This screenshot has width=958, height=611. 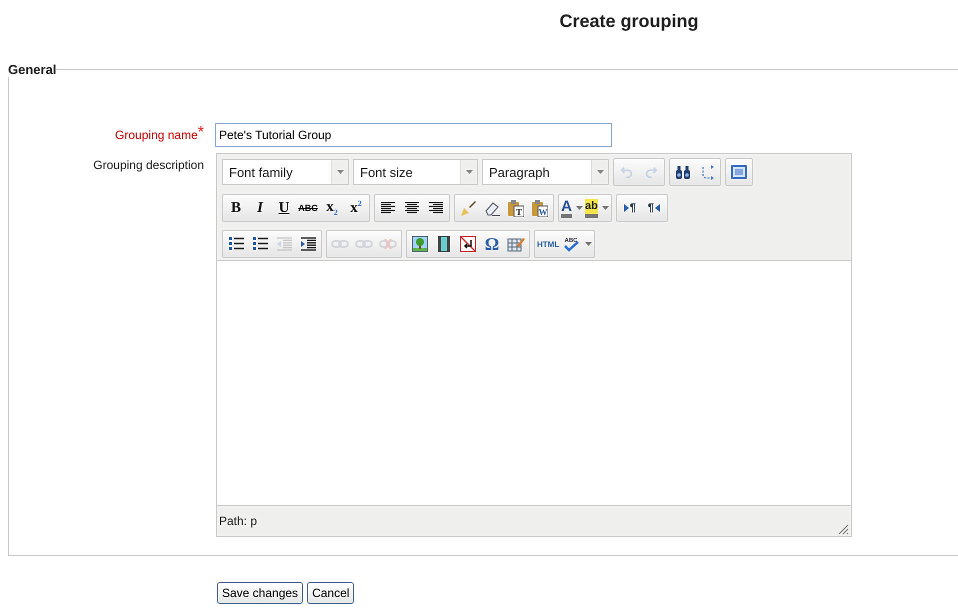 I want to click on redo-icon, so click(x=651, y=172).